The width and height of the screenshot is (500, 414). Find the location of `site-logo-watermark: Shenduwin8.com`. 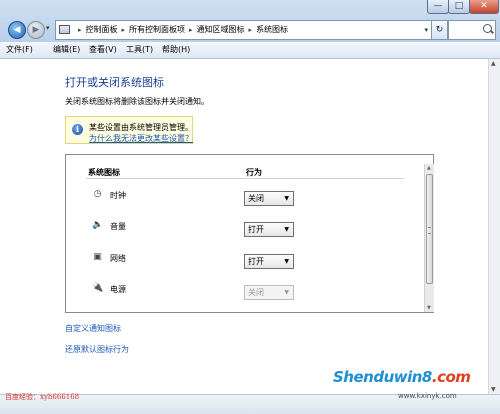

site-logo-watermark: Shenduwin8.com is located at coordinates (402, 377).